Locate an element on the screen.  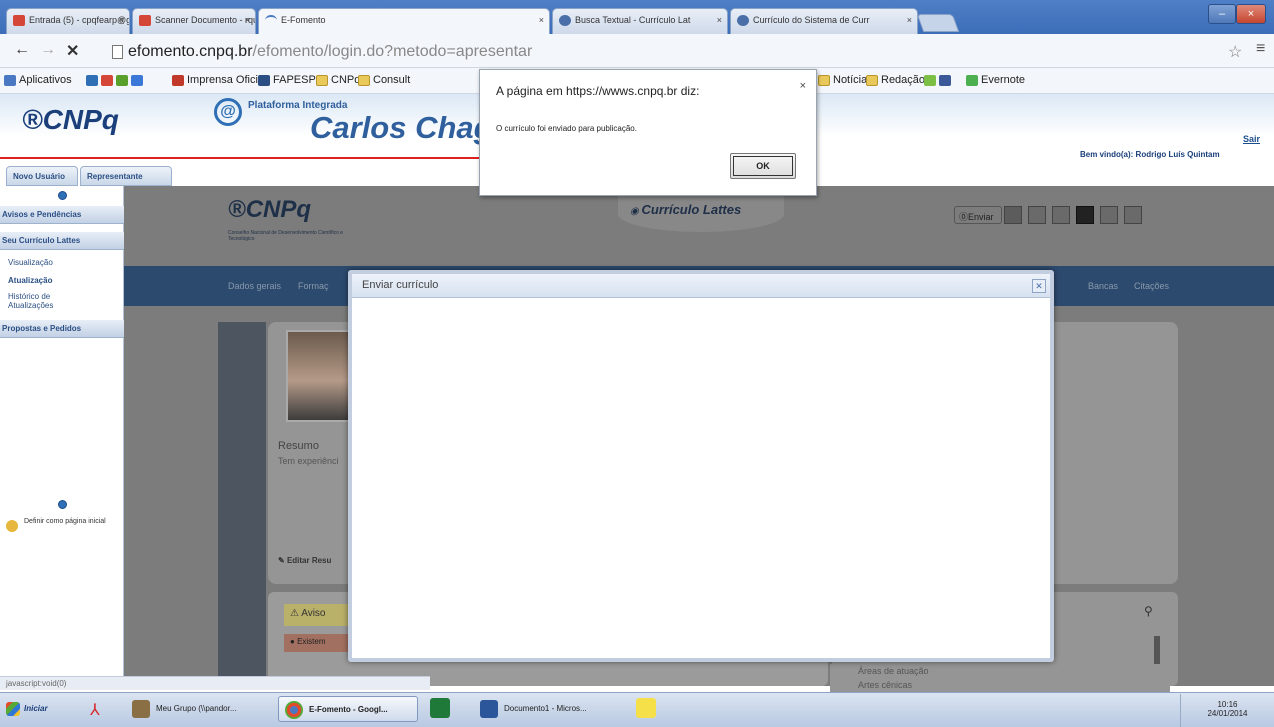
cnpq-logo: ®CNPq is located at coordinates (70, 119).